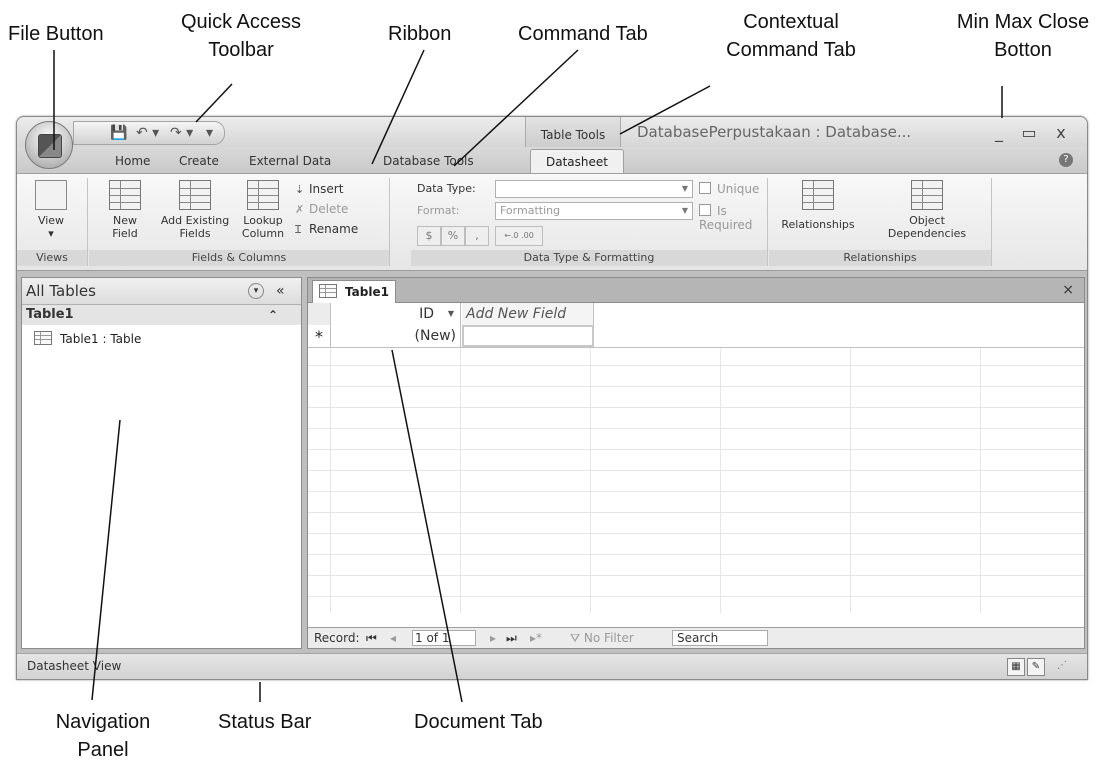 This screenshot has width=1103, height=769. I want to click on delete-column-button: ✗ Delete, so click(321, 209).